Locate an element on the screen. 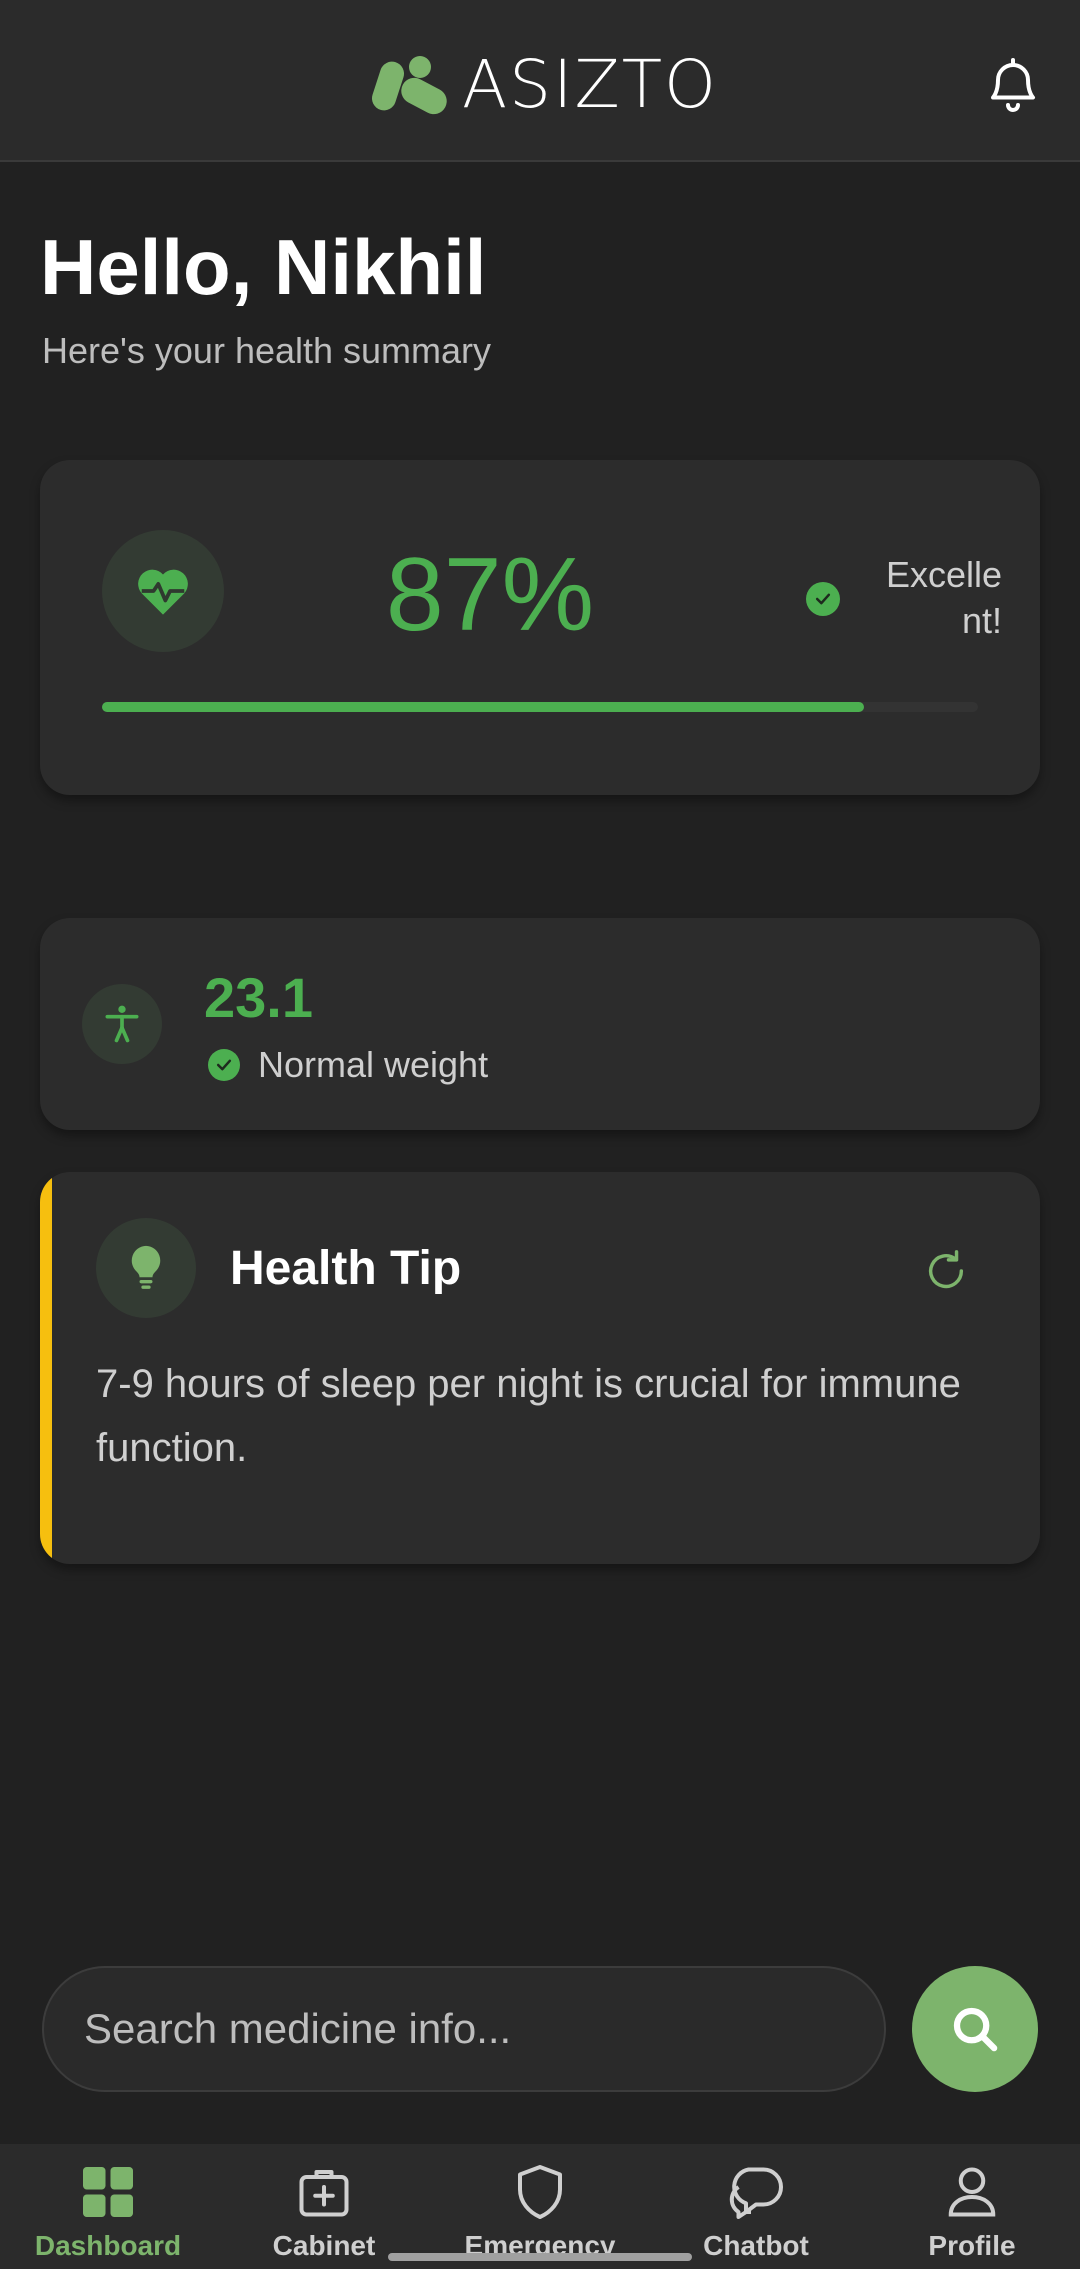 The height and width of the screenshot is (2269, 1080). health-score-status: Excellent! is located at coordinates (904, 598).